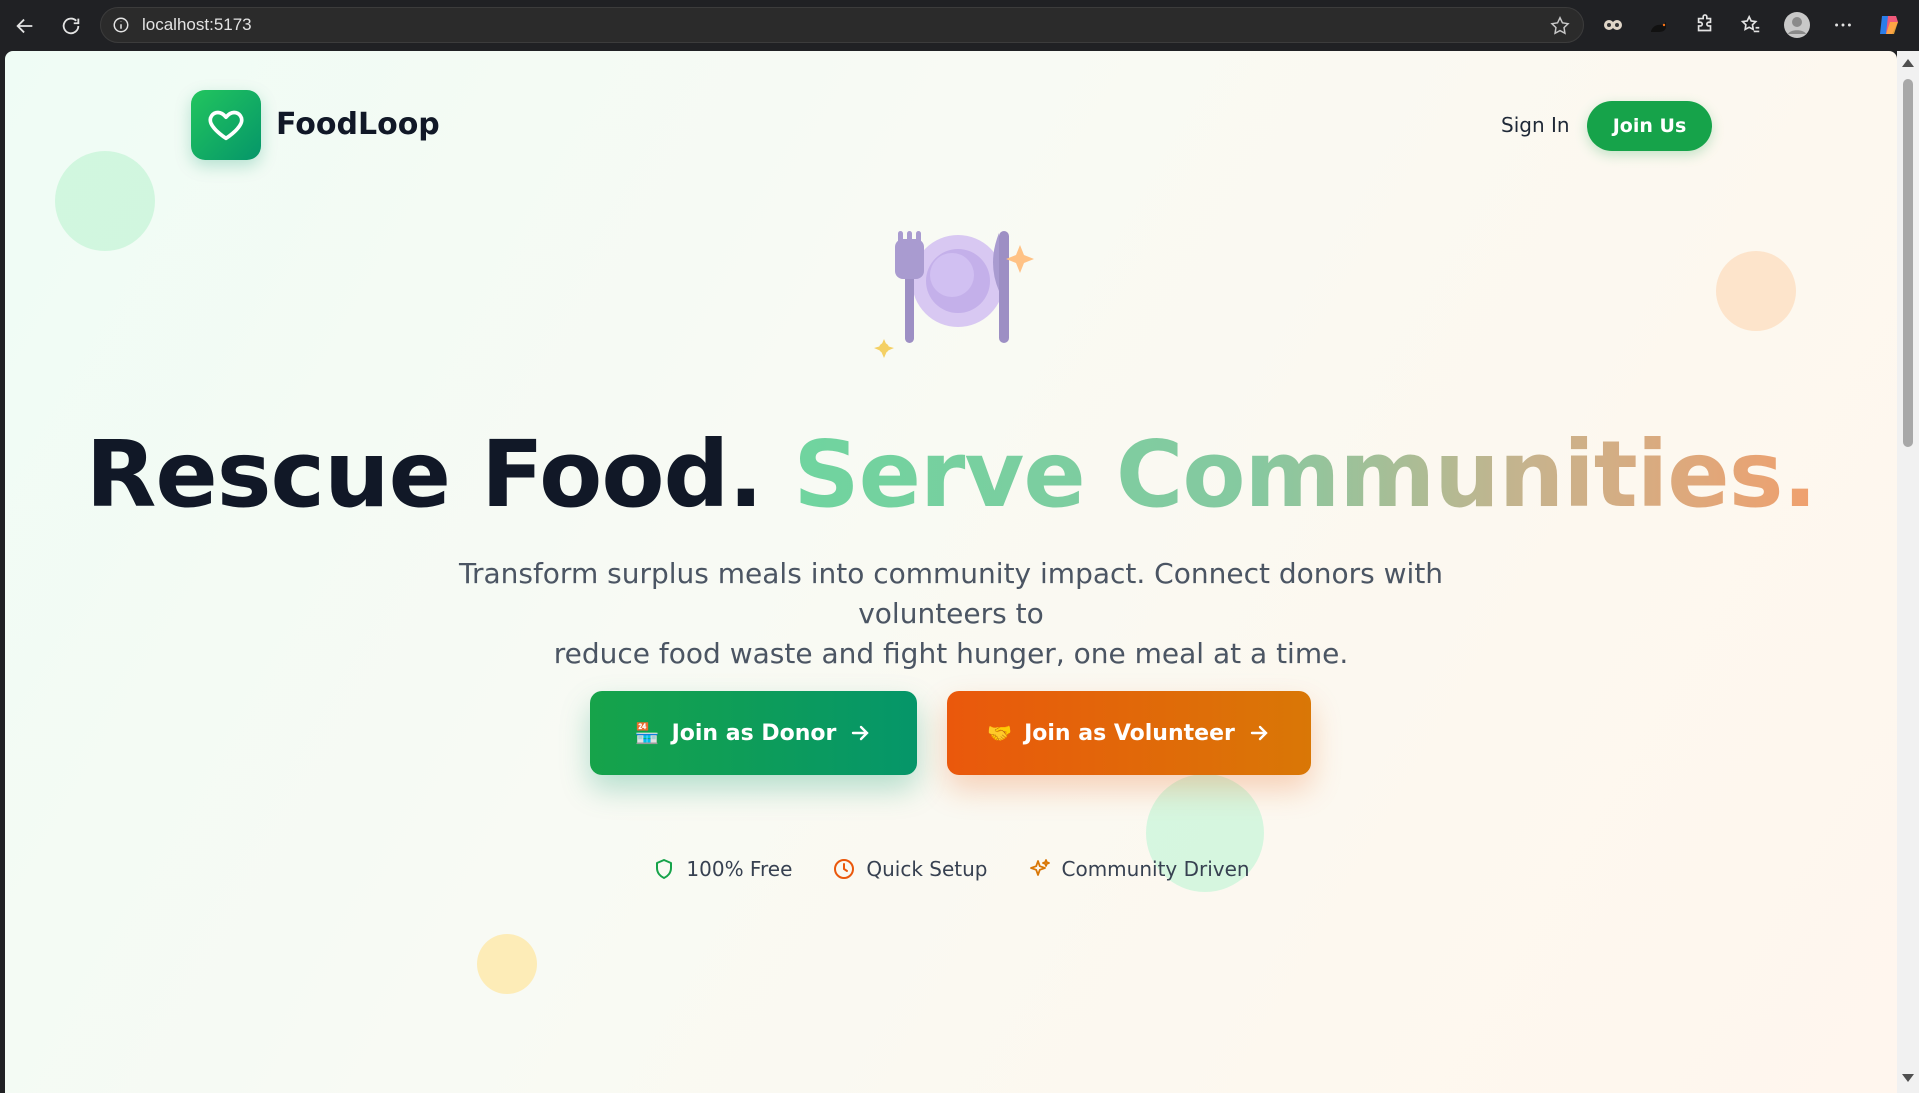 This screenshot has height=1093, width=1919. I want to click on reload-button, so click(71, 26).